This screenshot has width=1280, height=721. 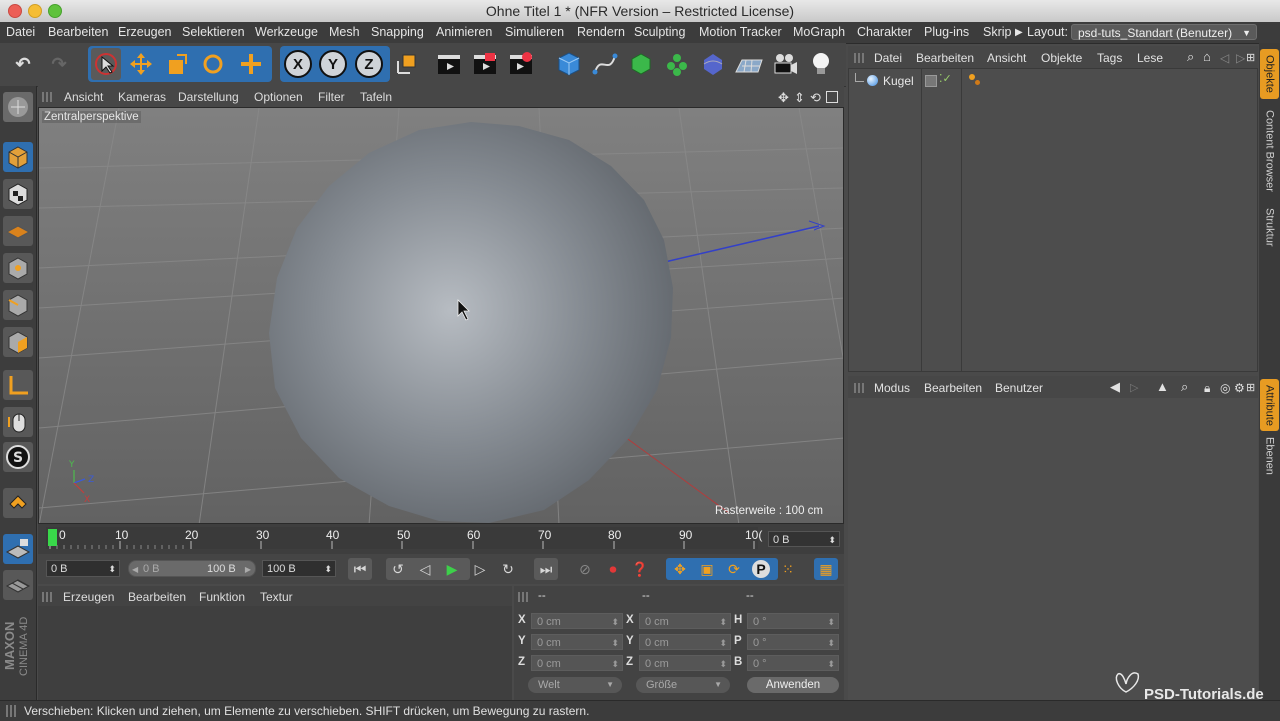 I want to click on end-frame-field: 100 B ⬍, so click(x=299, y=568).